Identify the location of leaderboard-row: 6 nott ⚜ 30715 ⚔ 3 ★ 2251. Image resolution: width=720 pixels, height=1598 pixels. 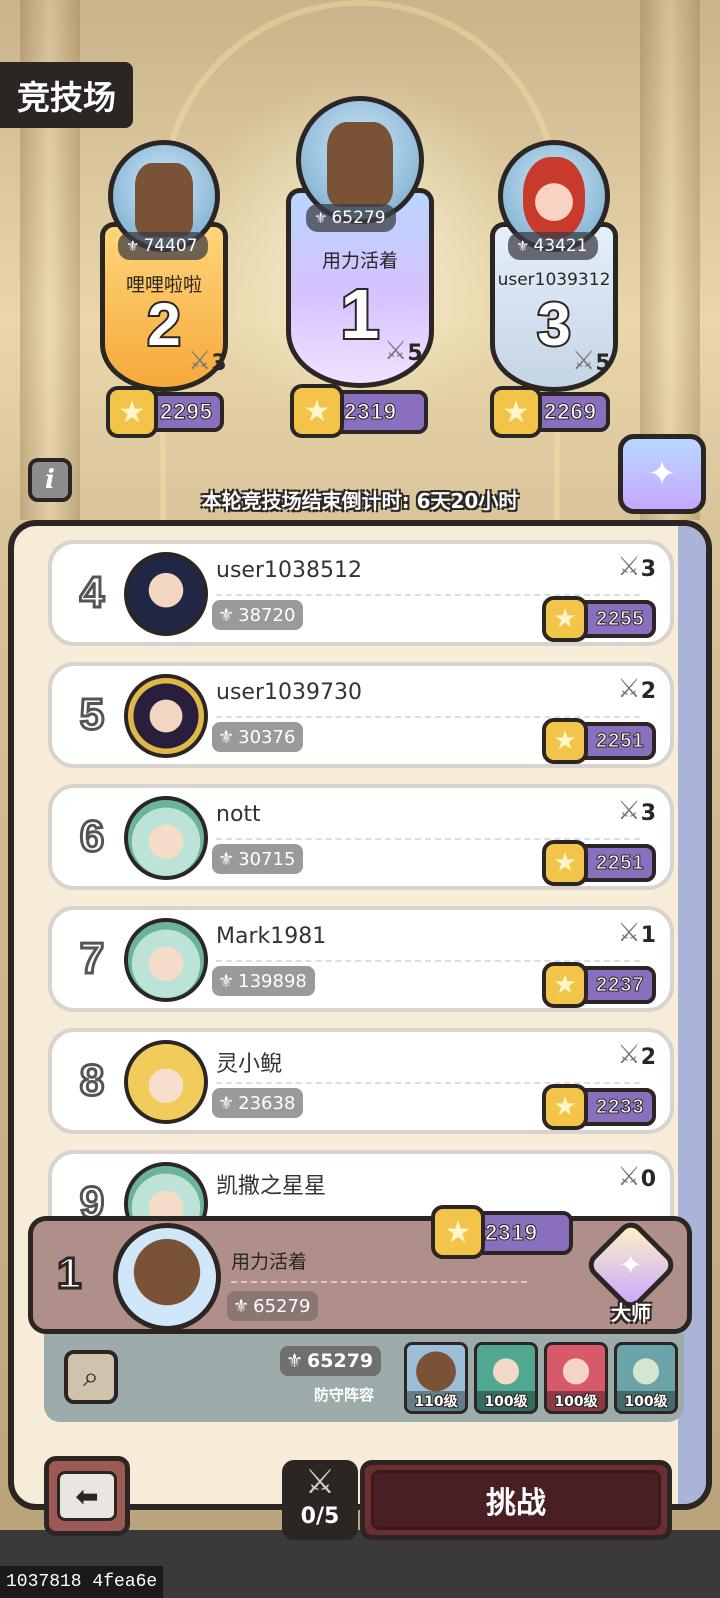
(361, 837).